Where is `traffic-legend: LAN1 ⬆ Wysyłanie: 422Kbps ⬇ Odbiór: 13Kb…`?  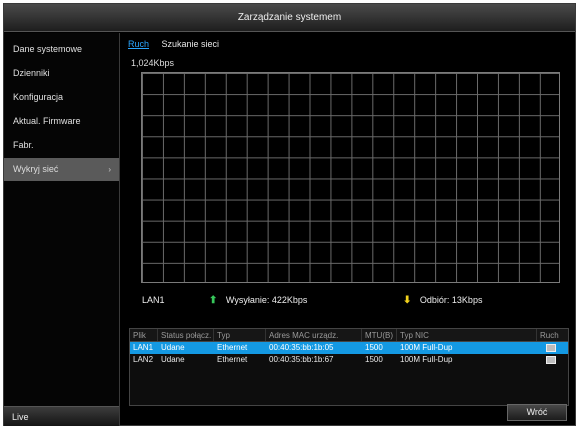 traffic-legend: LAN1 ⬆ Wysyłanie: 422Kbps ⬇ Odbiór: 13Kb… is located at coordinates (348, 302).